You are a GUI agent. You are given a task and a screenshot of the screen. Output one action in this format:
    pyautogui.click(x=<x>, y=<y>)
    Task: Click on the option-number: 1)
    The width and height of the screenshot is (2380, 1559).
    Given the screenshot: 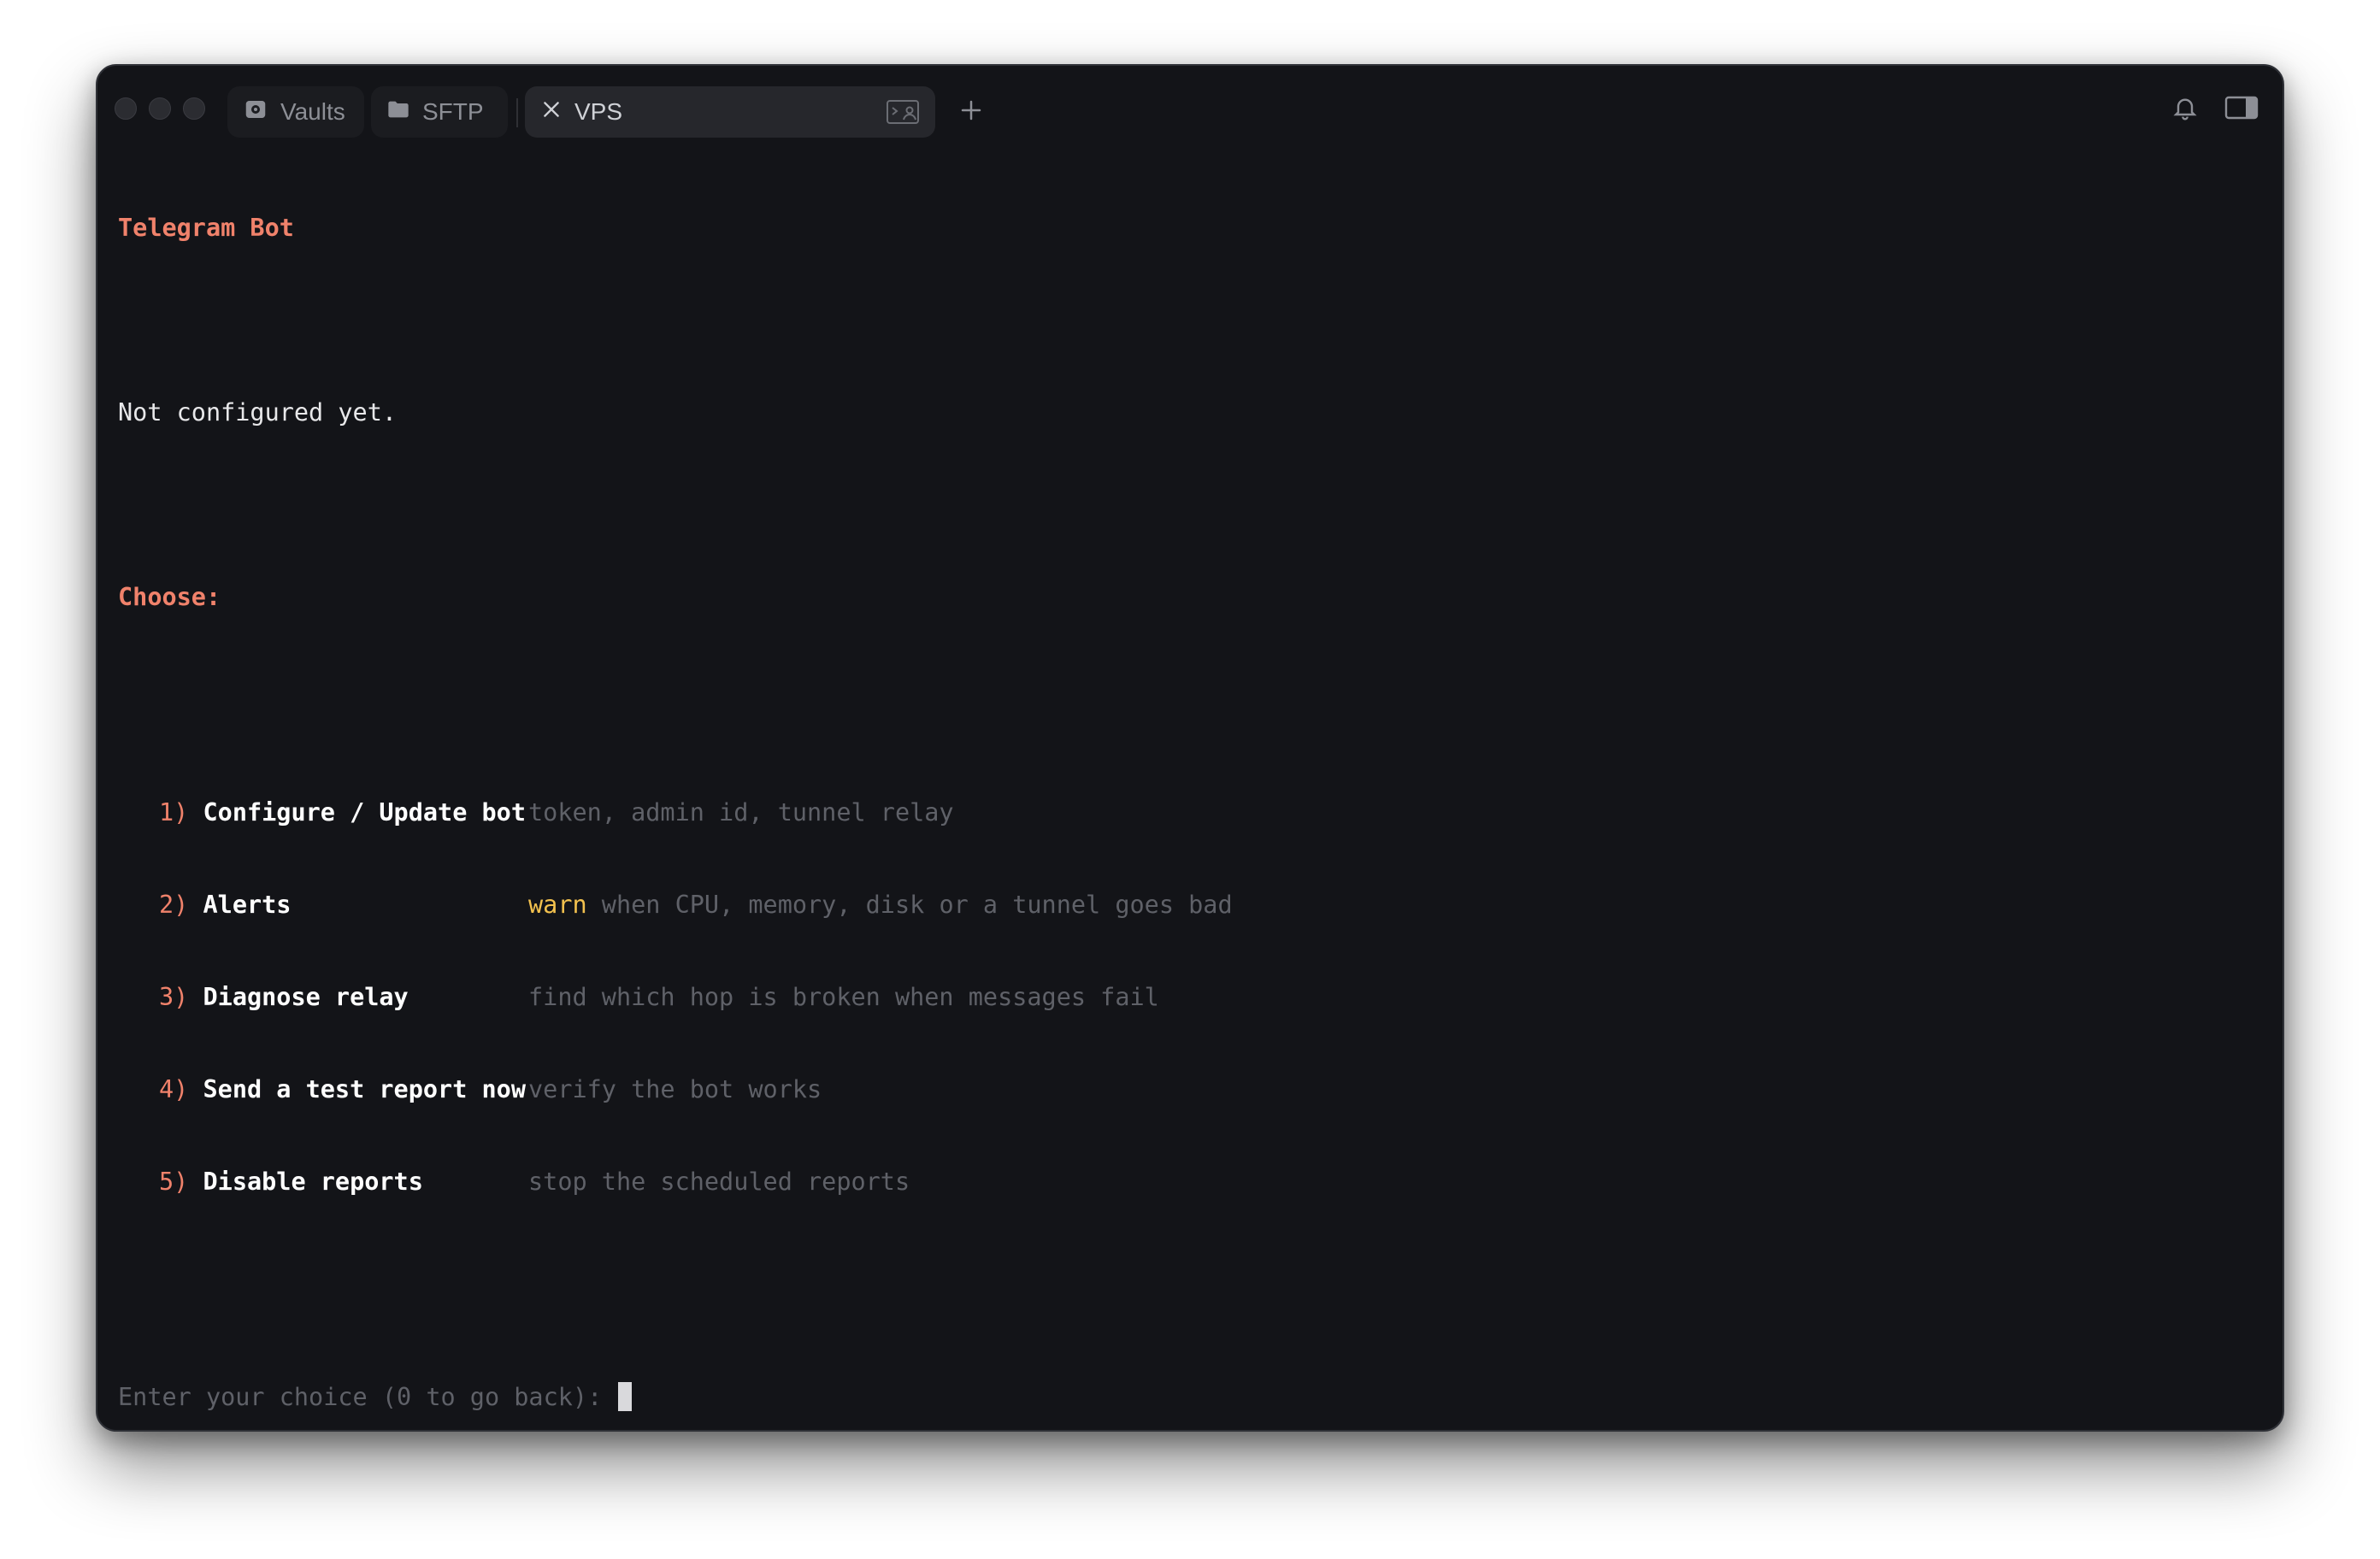 What is the action you would take?
    pyautogui.click(x=174, y=813)
    